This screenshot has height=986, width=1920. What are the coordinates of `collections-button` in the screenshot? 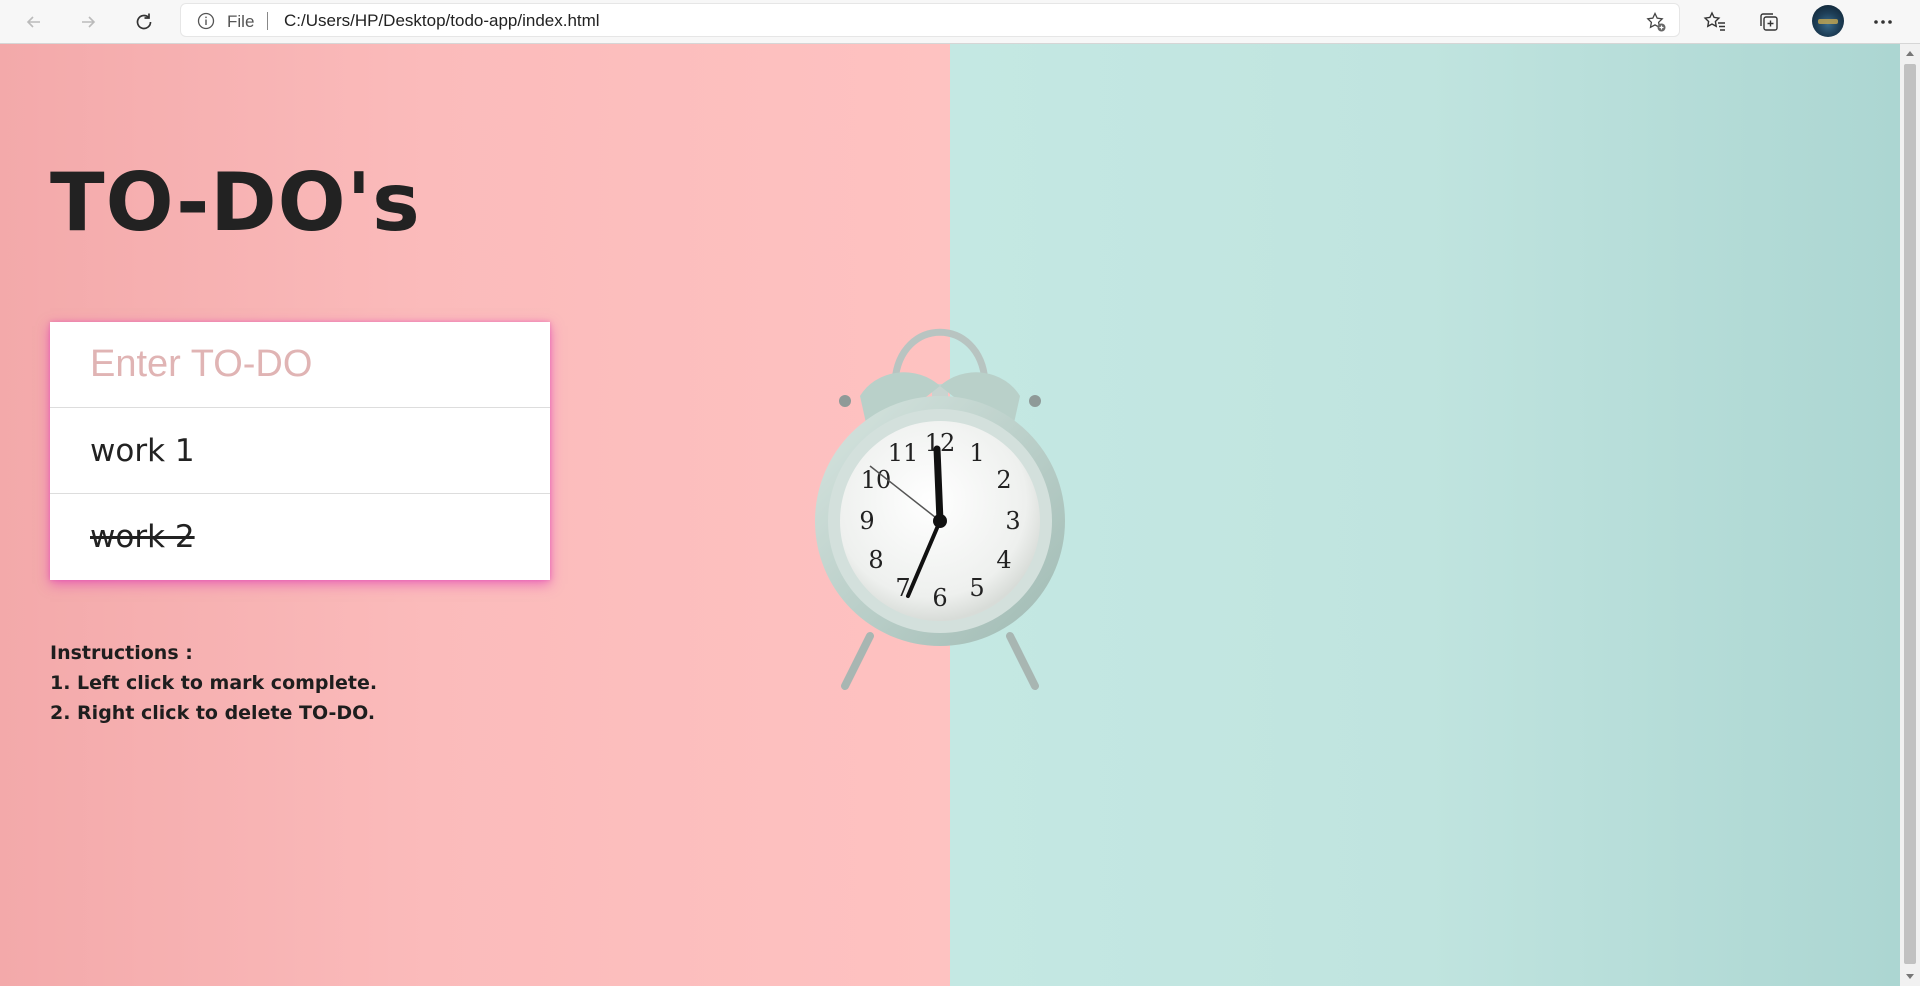 It's located at (1769, 22).